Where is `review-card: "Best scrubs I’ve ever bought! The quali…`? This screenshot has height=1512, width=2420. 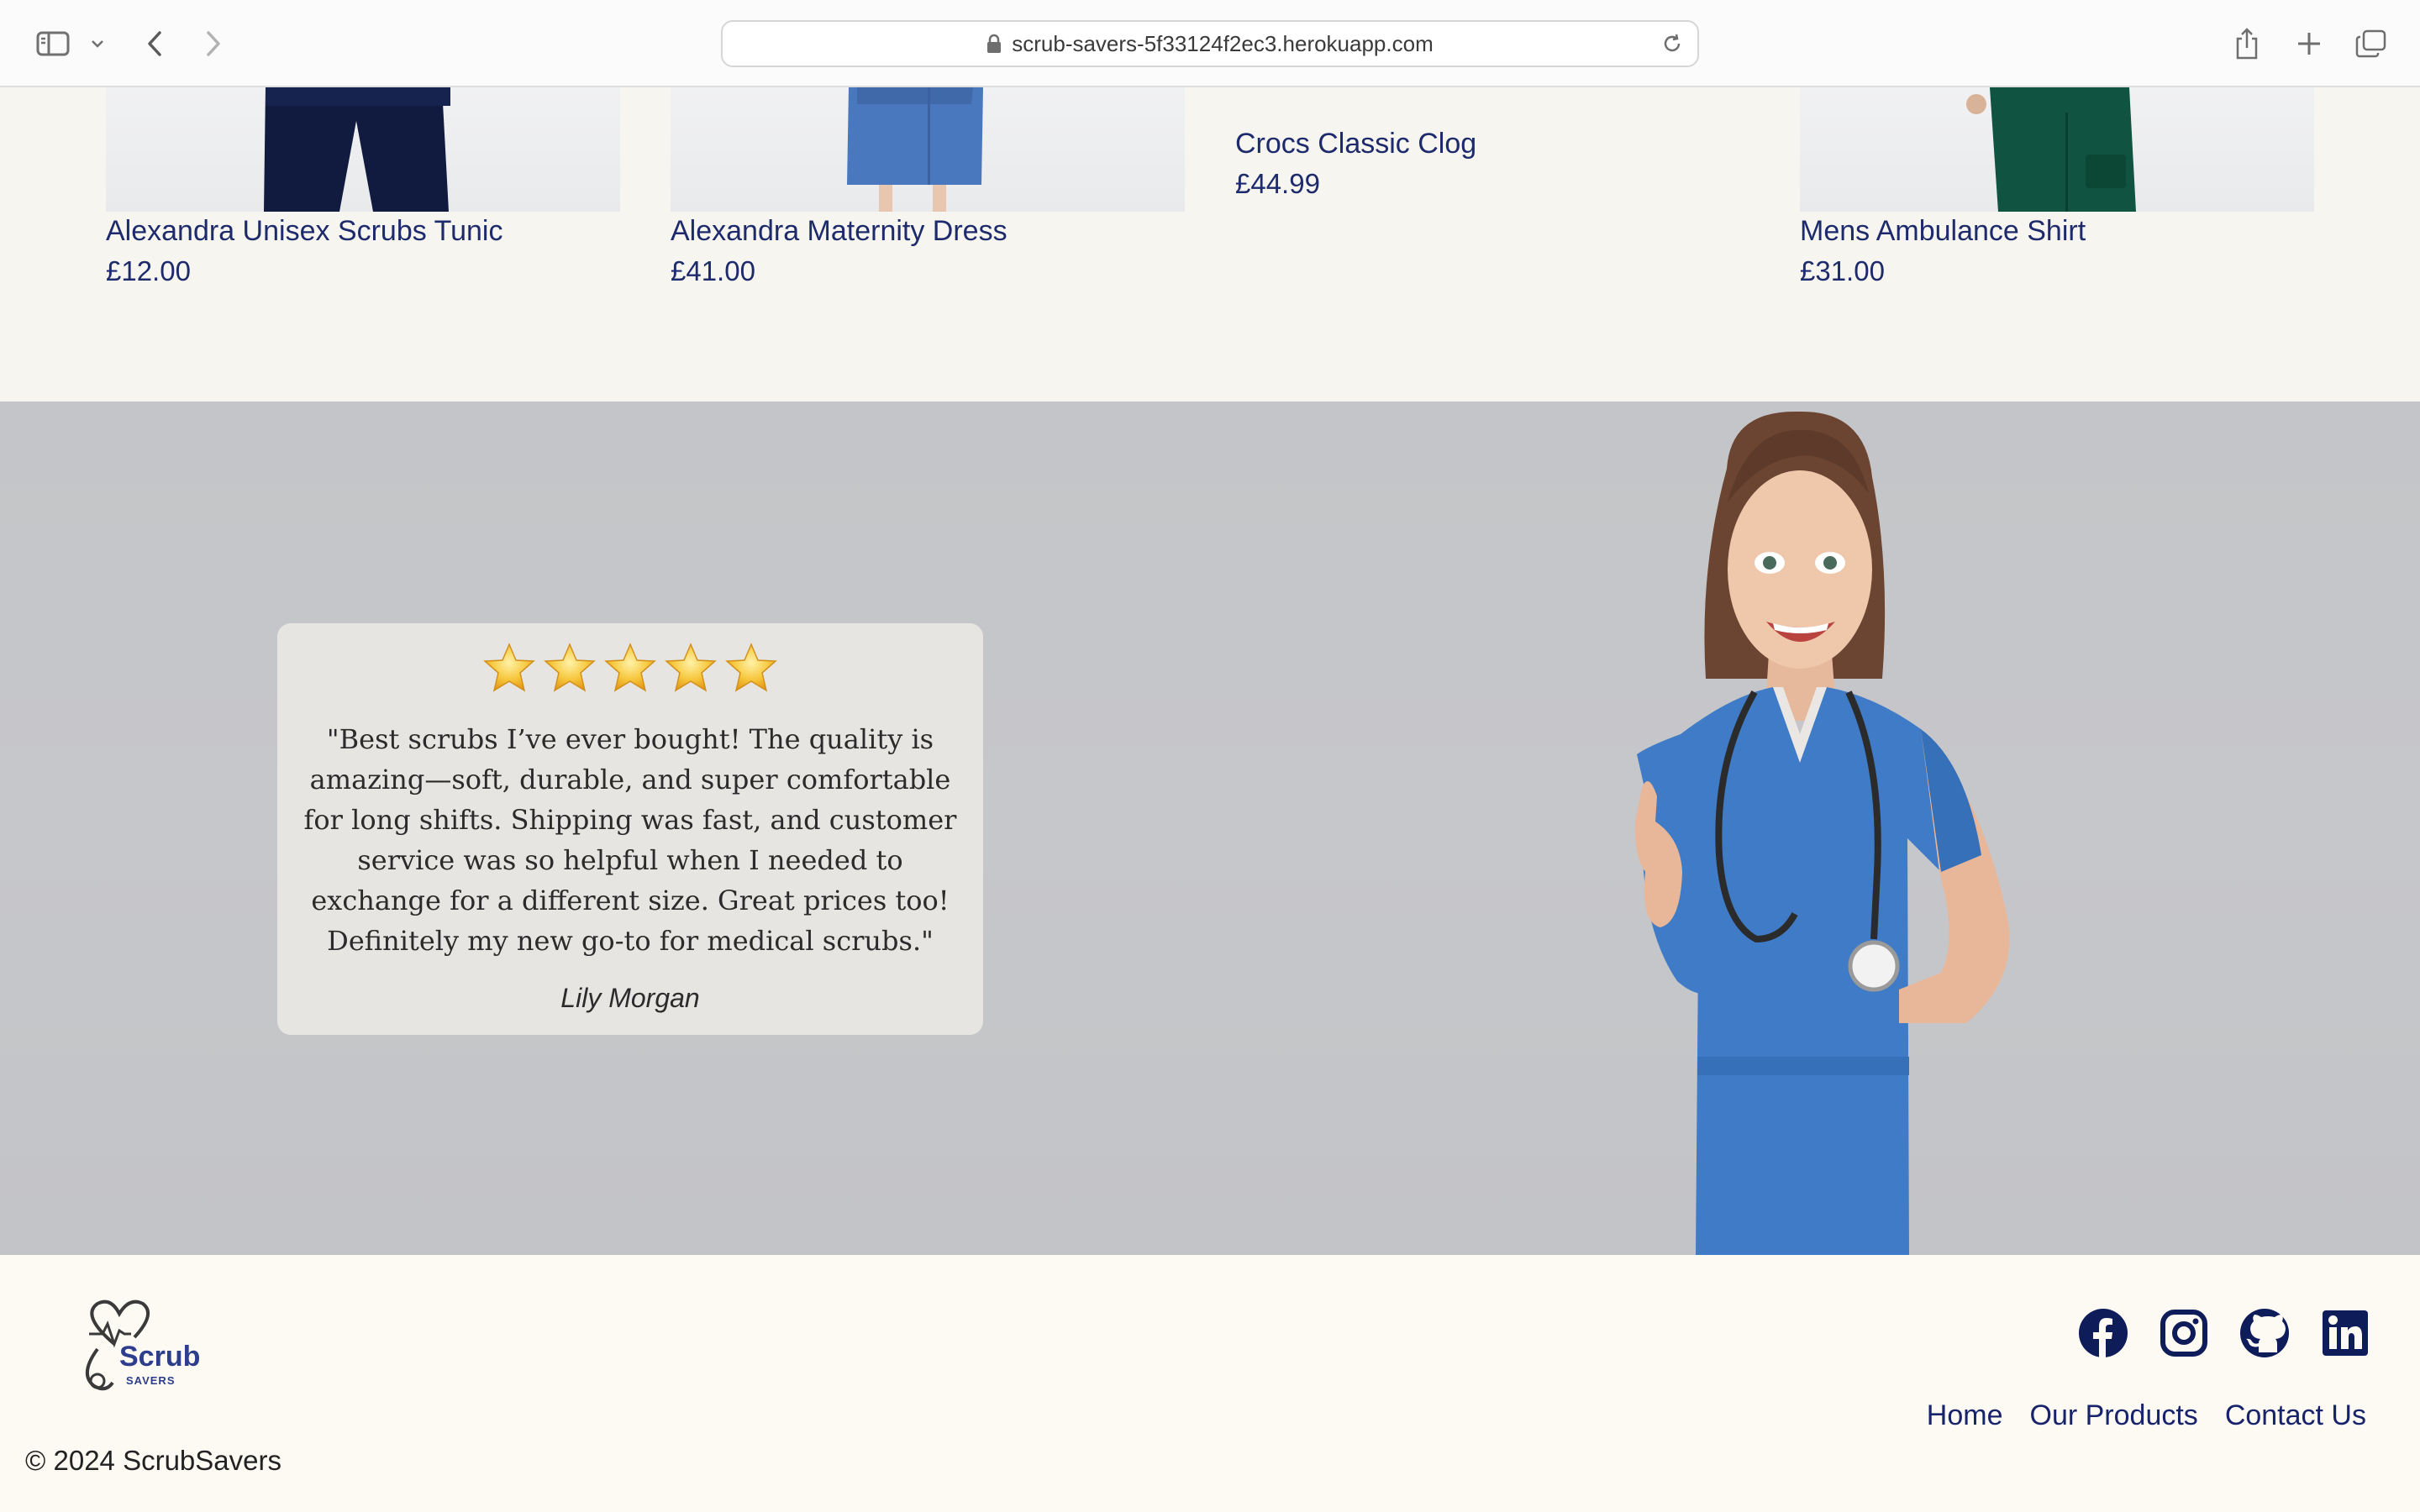 review-card: "Best scrubs I’ve ever bought! The quali… is located at coordinates (630, 829).